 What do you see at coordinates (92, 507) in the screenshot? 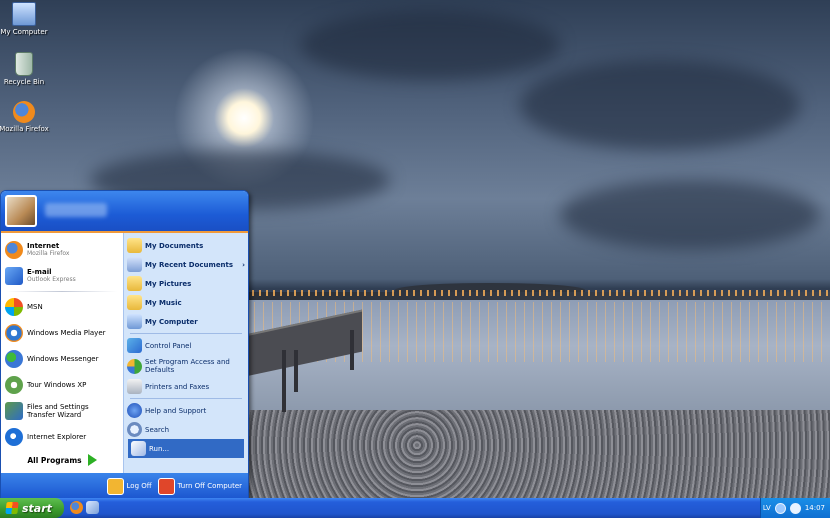
I see `quicklaunch-desktop-icon` at bounding box center [92, 507].